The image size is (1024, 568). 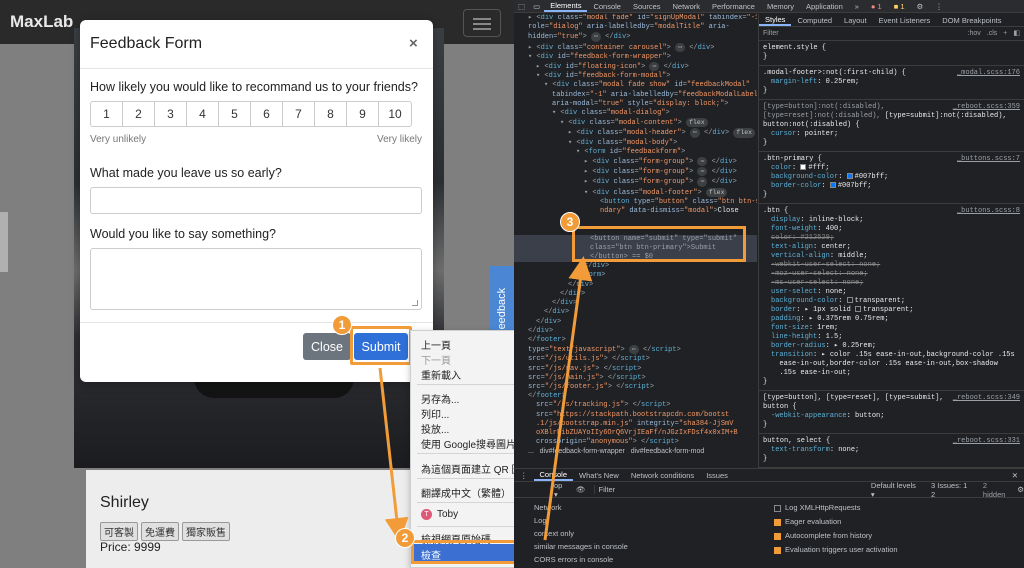 I want to click on dom-node: ▾ <div class="modal-dialog">, so click(x=635, y=113).